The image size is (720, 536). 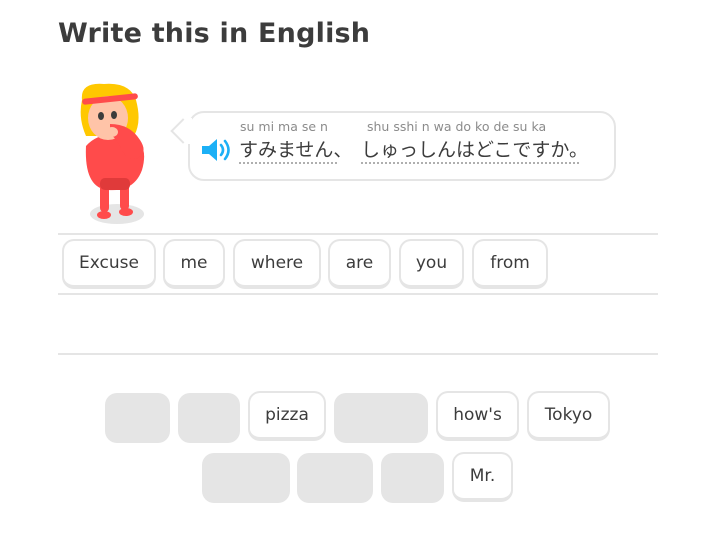 I want to click on word-bank-hows: how's, so click(x=477, y=416).